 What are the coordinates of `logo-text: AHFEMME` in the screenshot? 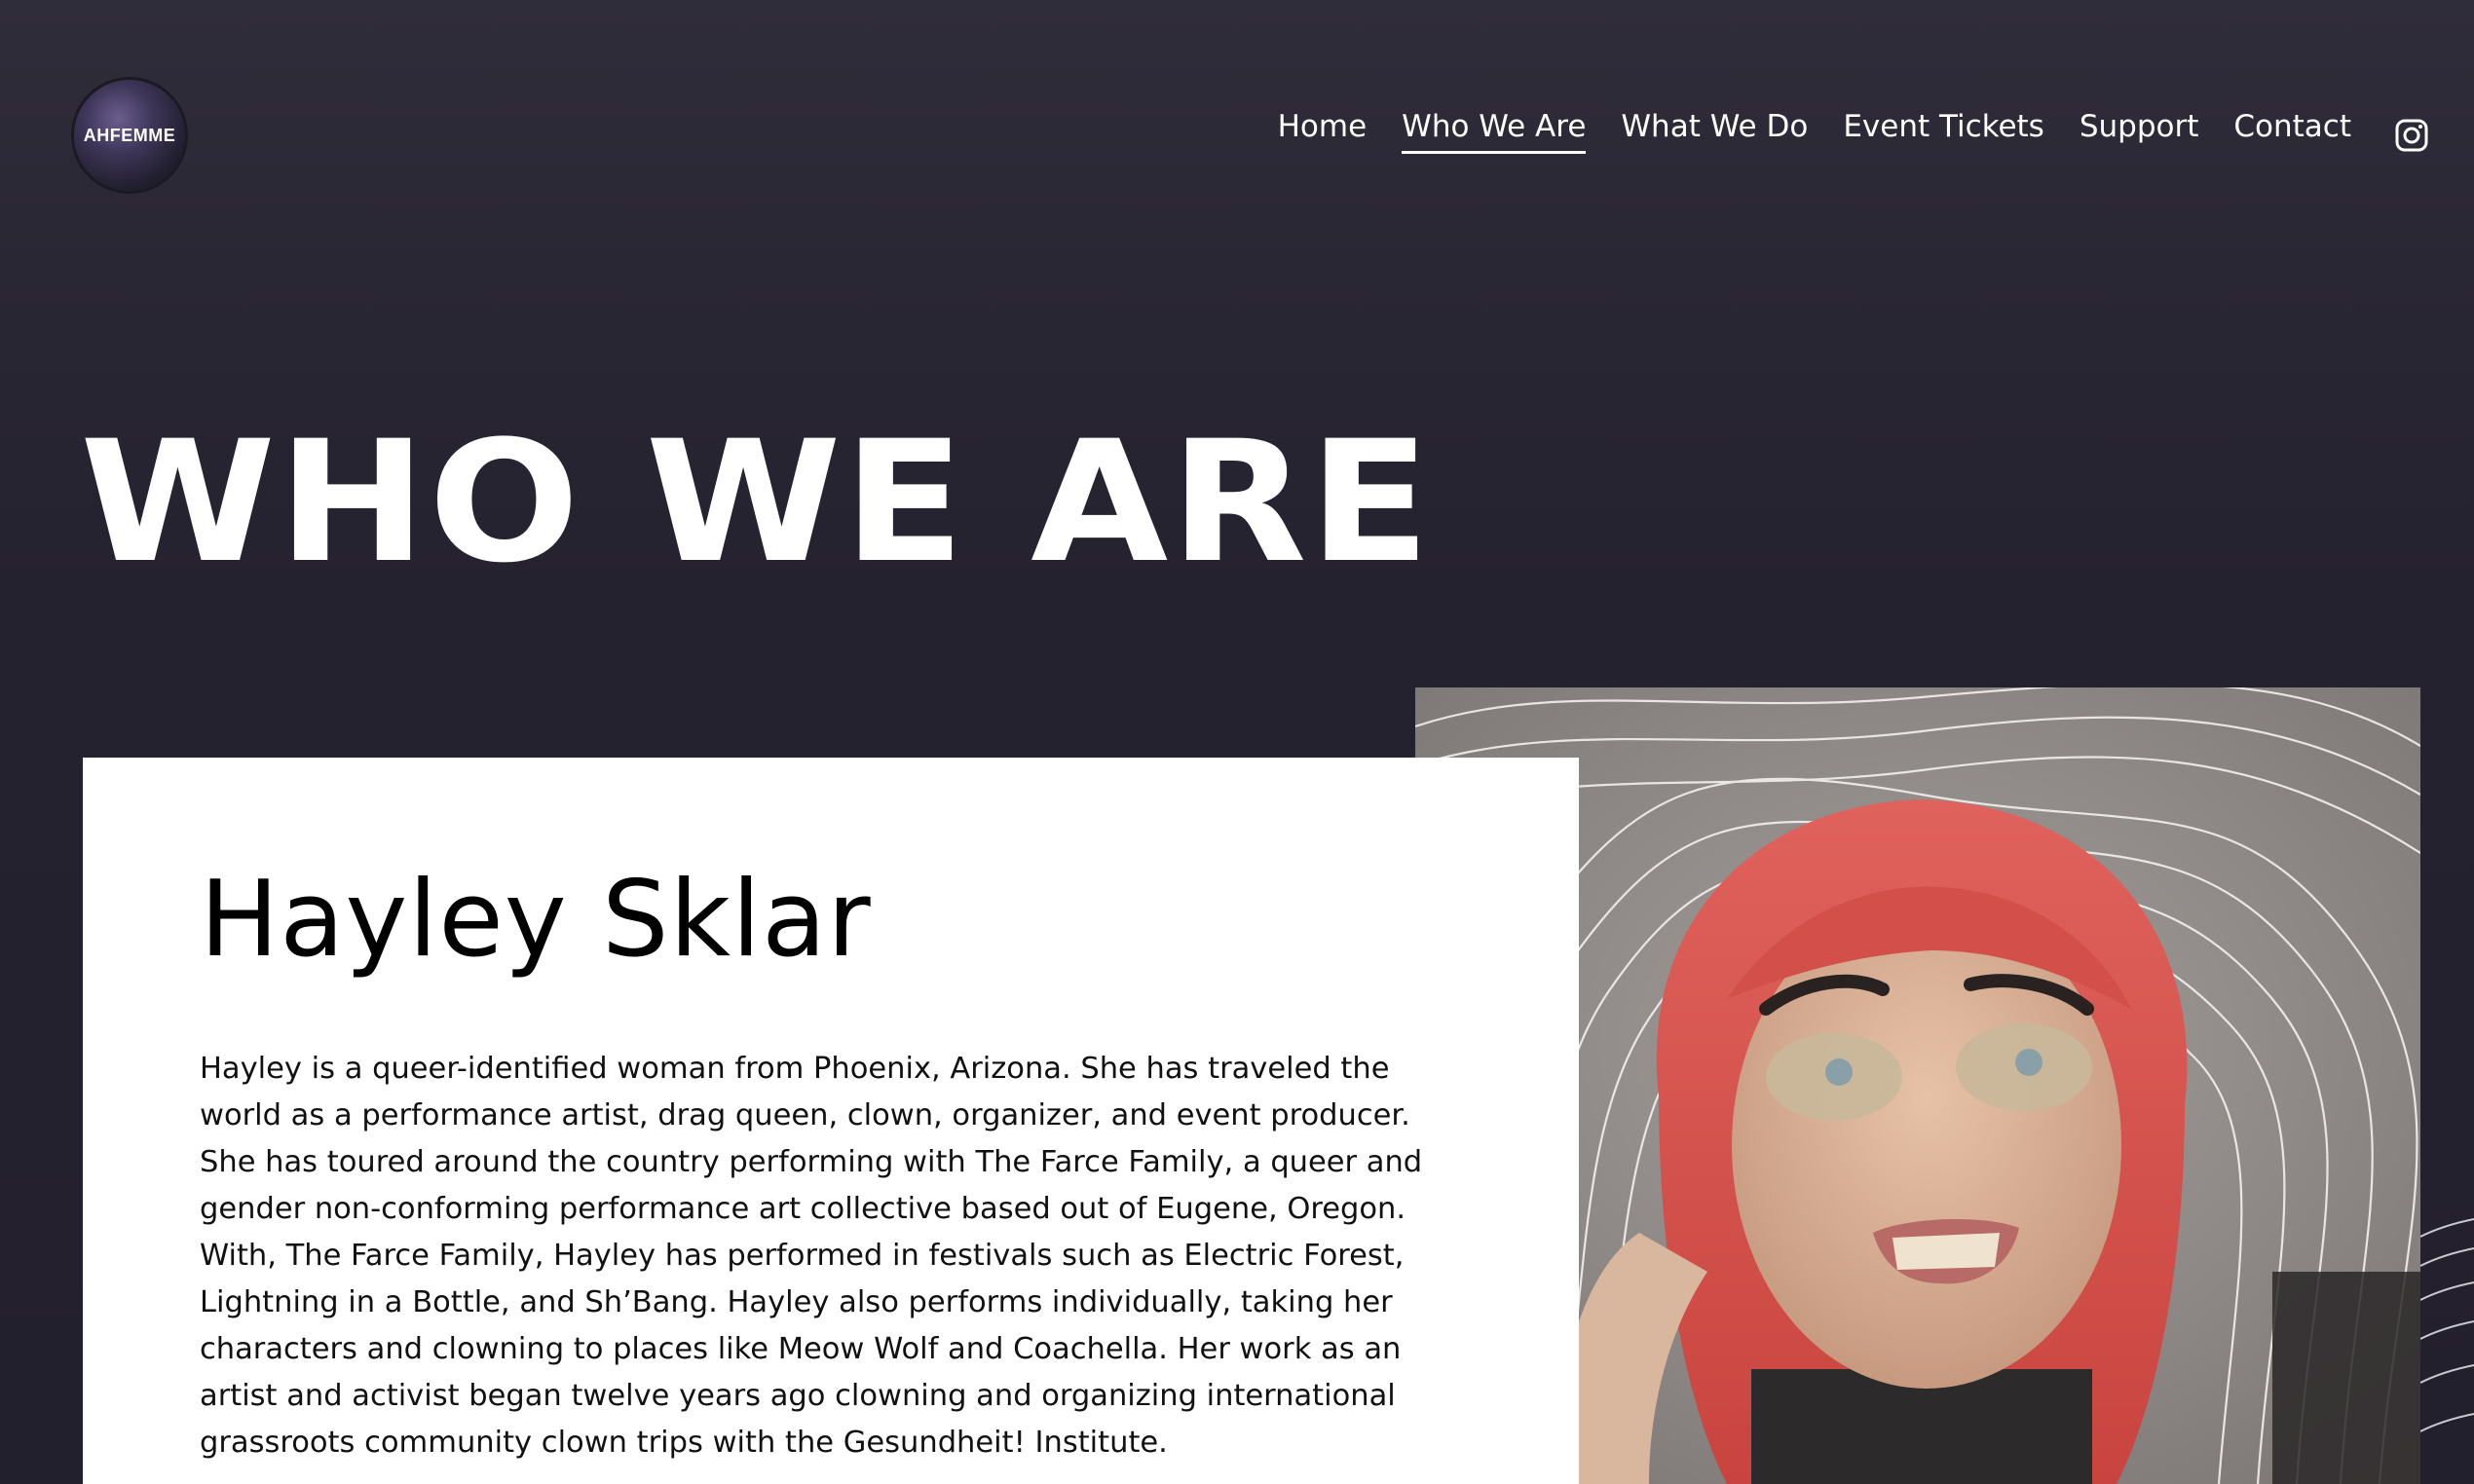 It's located at (129, 135).